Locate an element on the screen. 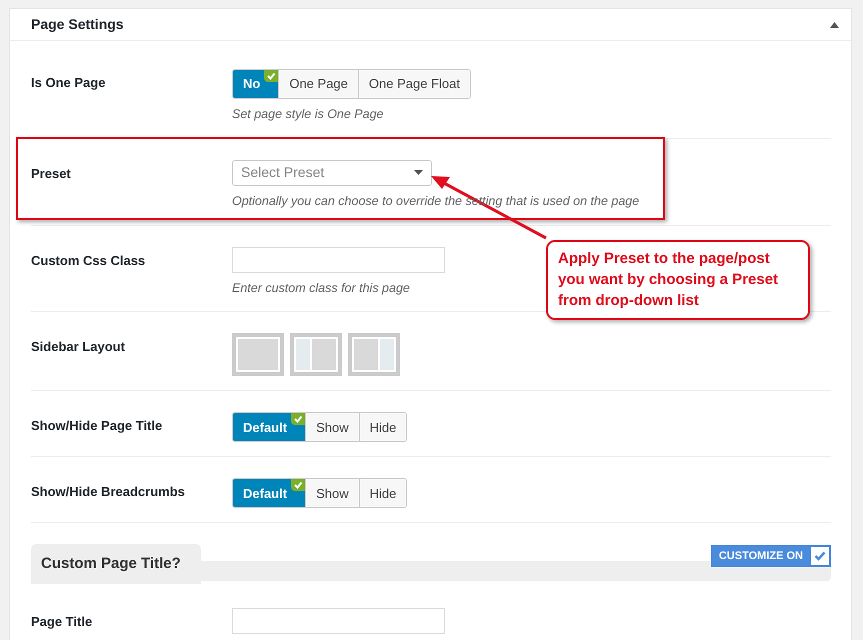  field-label: Sidebar Layout is located at coordinates (78, 347).